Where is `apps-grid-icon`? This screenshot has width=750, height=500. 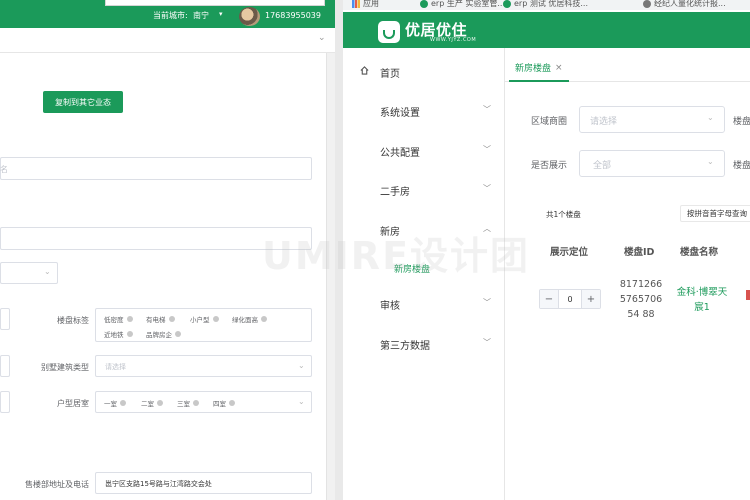 apps-grid-icon is located at coordinates (356, 4).